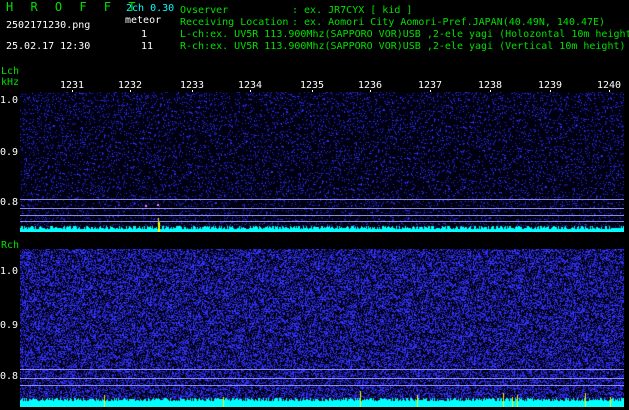  What do you see at coordinates (352, 10) in the screenshot?
I see `observer-value: : ex. JR7CYX [ kid ]` at bounding box center [352, 10].